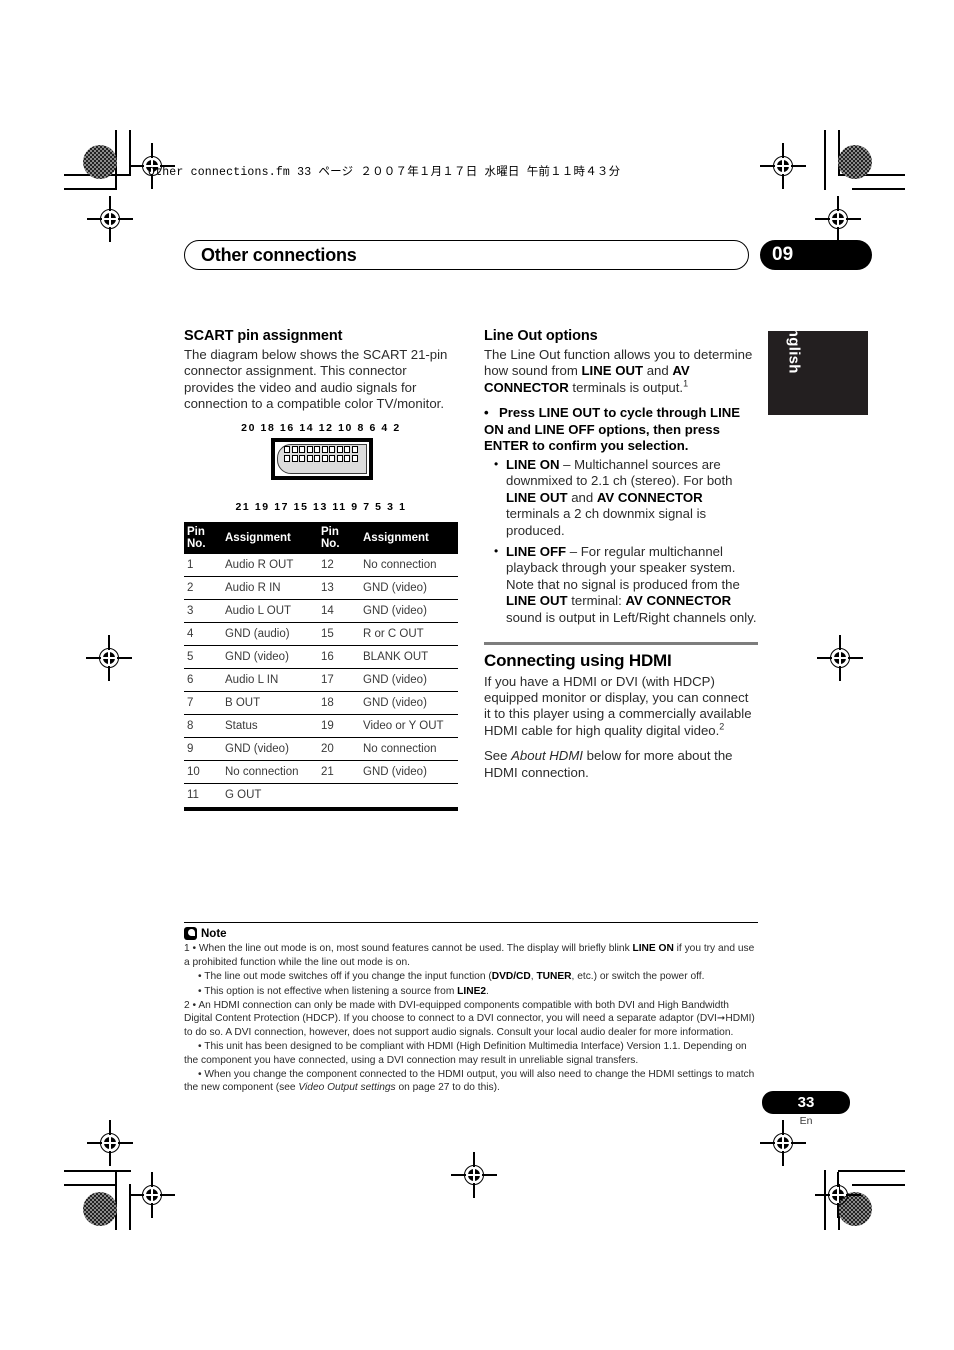 The width and height of the screenshot is (954, 1350). Describe the element at coordinates (621, 643) in the screenshot. I see `section-divider-rule` at that location.